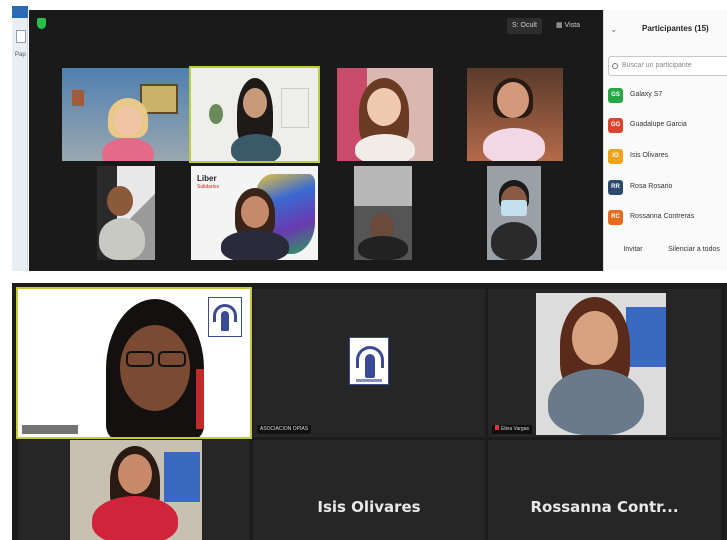 This screenshot has width=727, height=540. Describe the element at coordinates (369, 507) in the screenshot. I see `participant-display-name: Isis Olivares` at that location.